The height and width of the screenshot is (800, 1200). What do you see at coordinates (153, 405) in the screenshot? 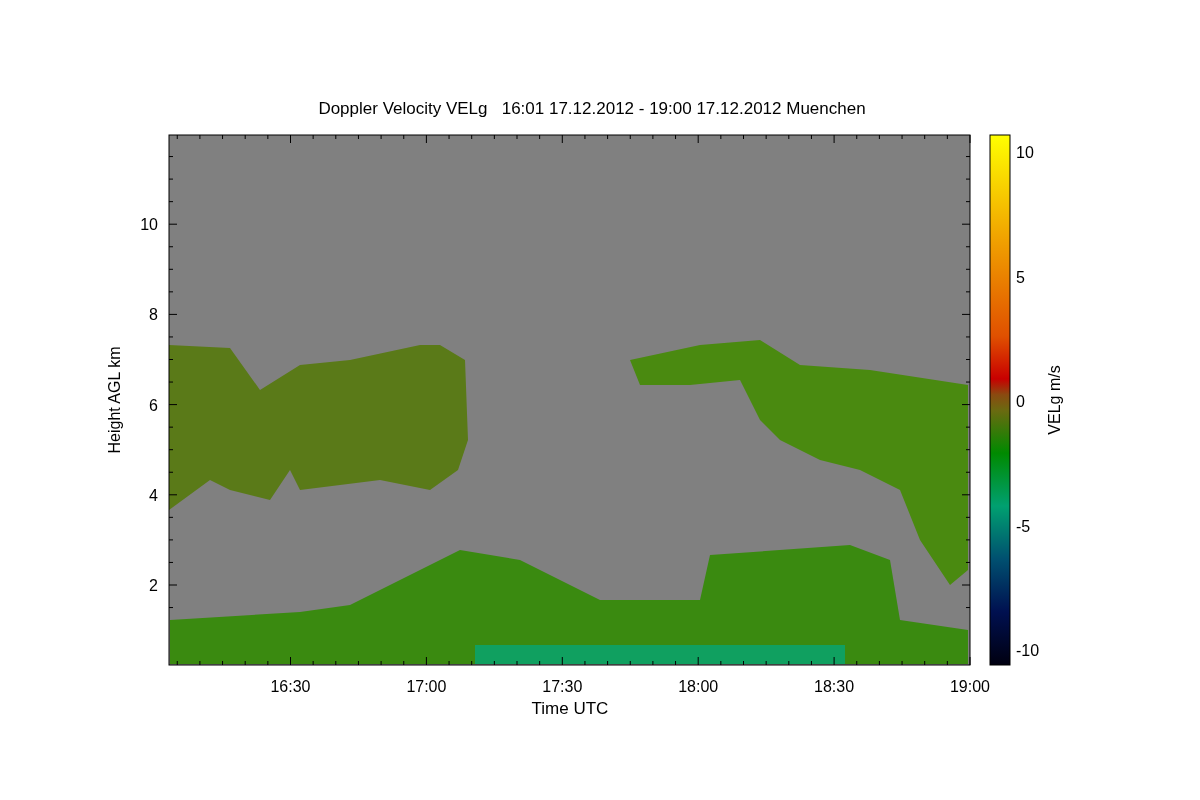
I see `y-tick-label: 6` at bounding box center [153, 405].